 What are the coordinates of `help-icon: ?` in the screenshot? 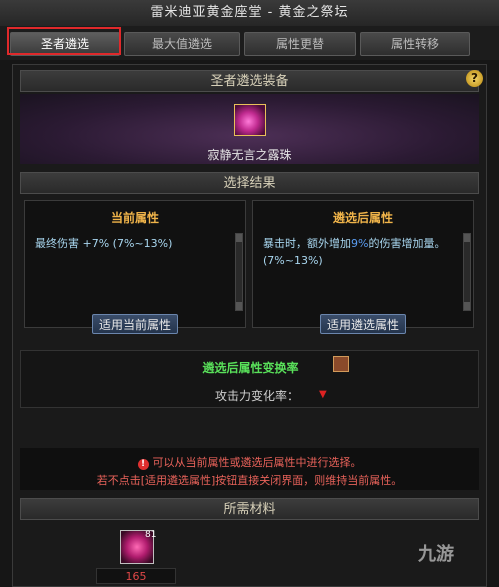 It's located at (474, 78).